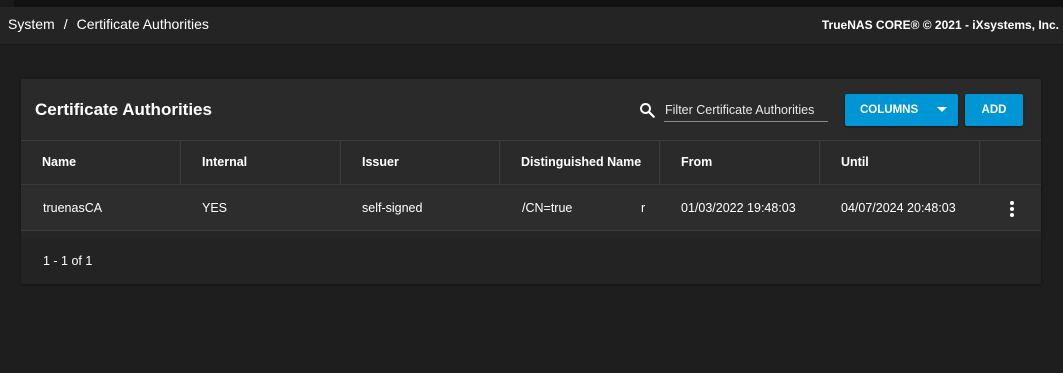 The width and height of the screenshot is (1063, 373). Describe the element at coordinates (889, 110) in the screenshot. I see `columns-button-label: COLUMNS` at that location.